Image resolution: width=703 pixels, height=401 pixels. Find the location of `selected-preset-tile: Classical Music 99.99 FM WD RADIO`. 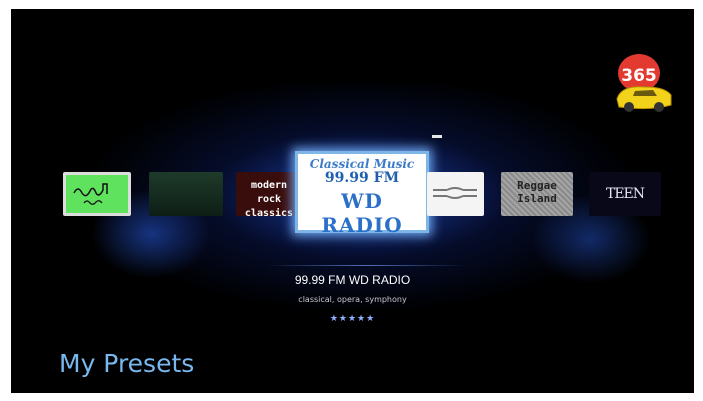

selected-preset-tile: Classical Music 99.99 FM WD RADIO is located at coordinates (362, 194).